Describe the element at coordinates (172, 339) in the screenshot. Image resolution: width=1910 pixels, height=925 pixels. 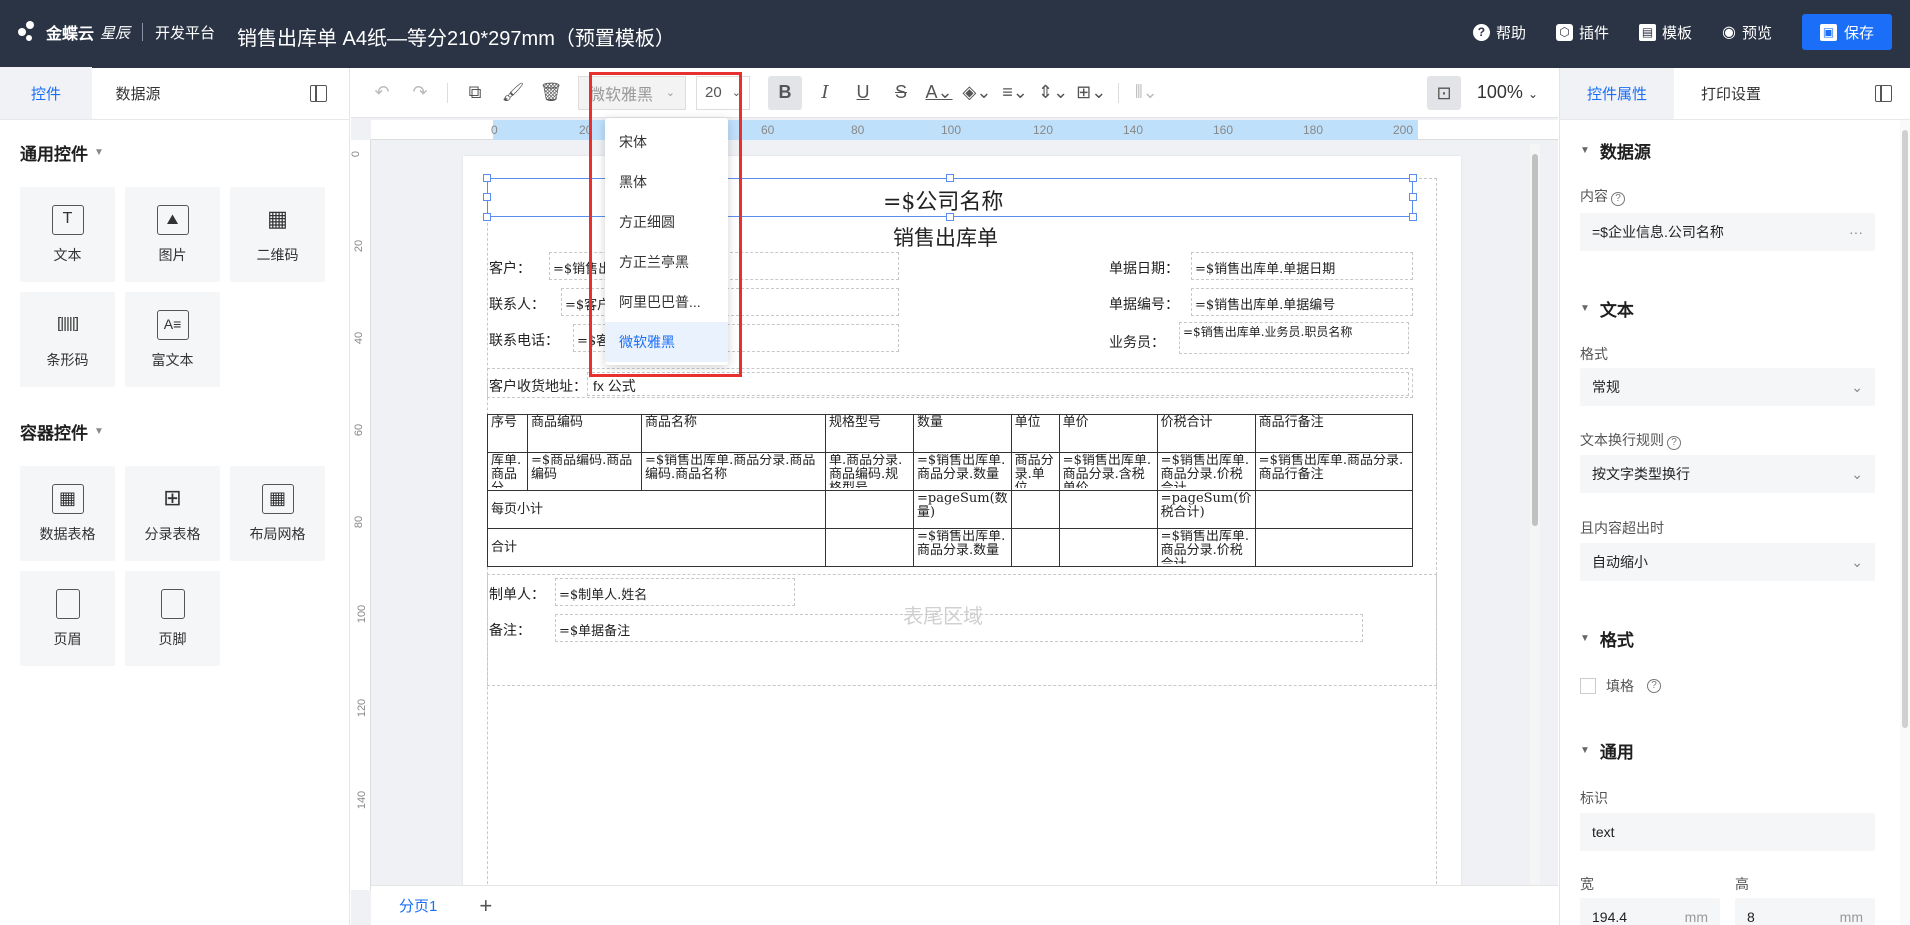
I see `control-richtext: A≡ 富文本` at that location.